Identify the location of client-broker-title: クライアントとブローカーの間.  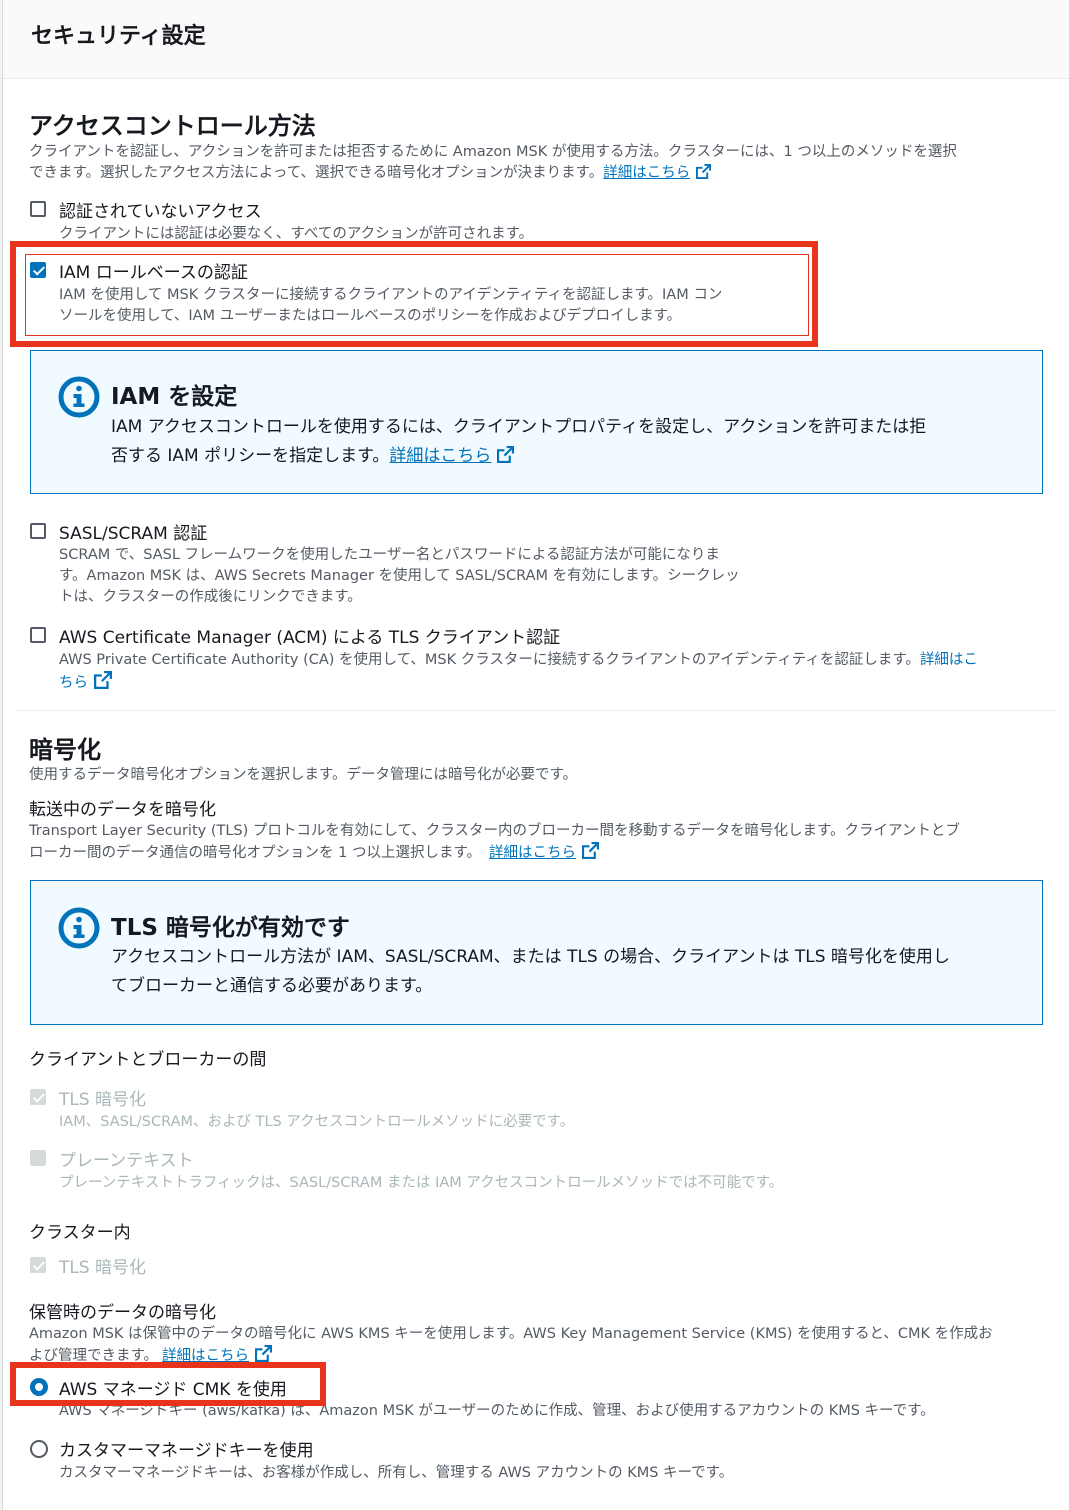
(148, 1060).